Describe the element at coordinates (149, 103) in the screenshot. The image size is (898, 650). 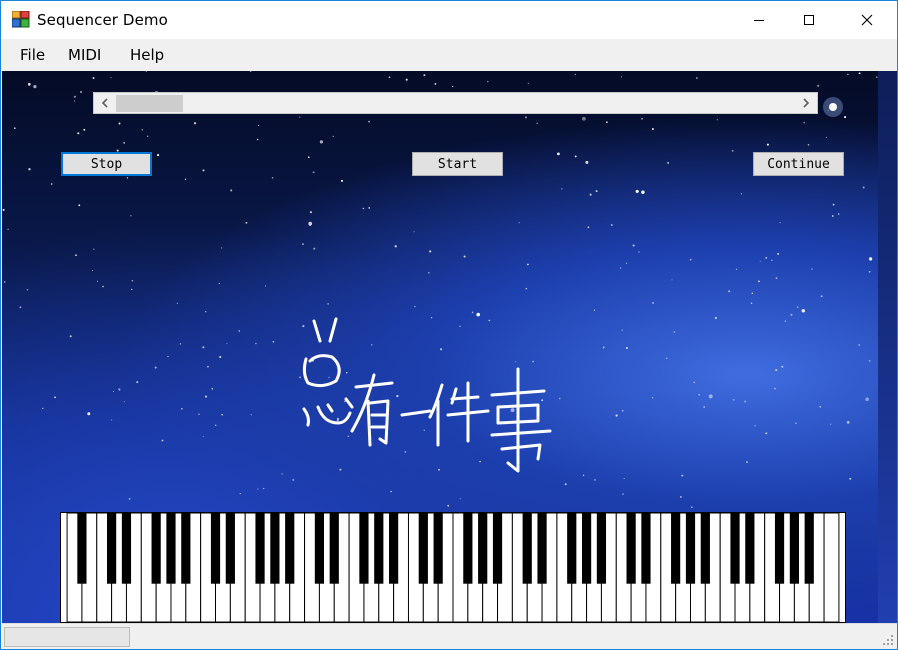
I see `scroll-thumb` at that location.